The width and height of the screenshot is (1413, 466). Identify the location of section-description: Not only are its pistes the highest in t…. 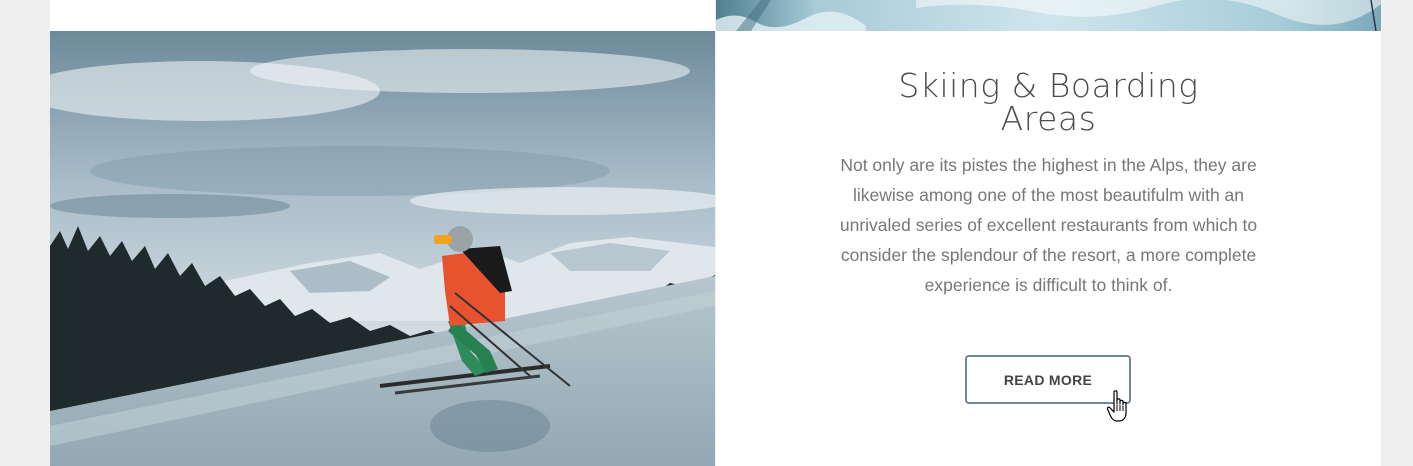
(1048, 225).